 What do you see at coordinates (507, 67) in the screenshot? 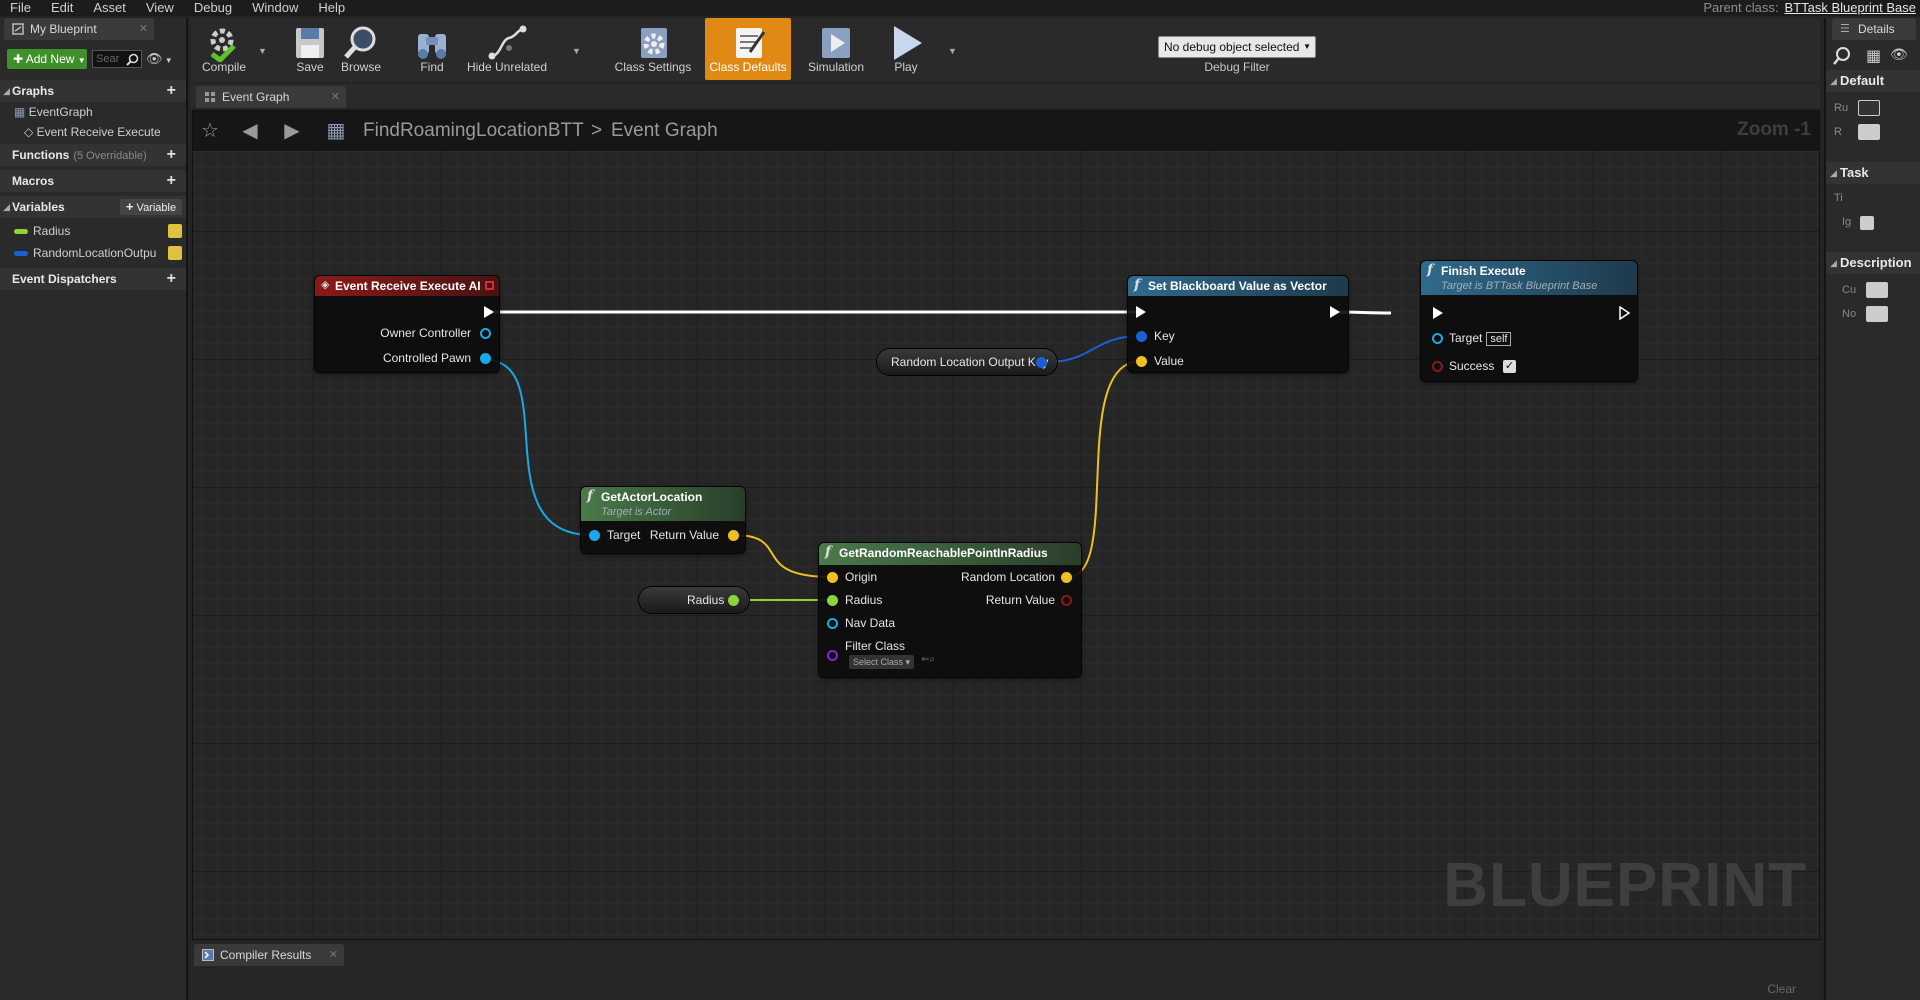
I see `hide-unrelated-label: Hide Unrelated` at bounding box center [507, 67].